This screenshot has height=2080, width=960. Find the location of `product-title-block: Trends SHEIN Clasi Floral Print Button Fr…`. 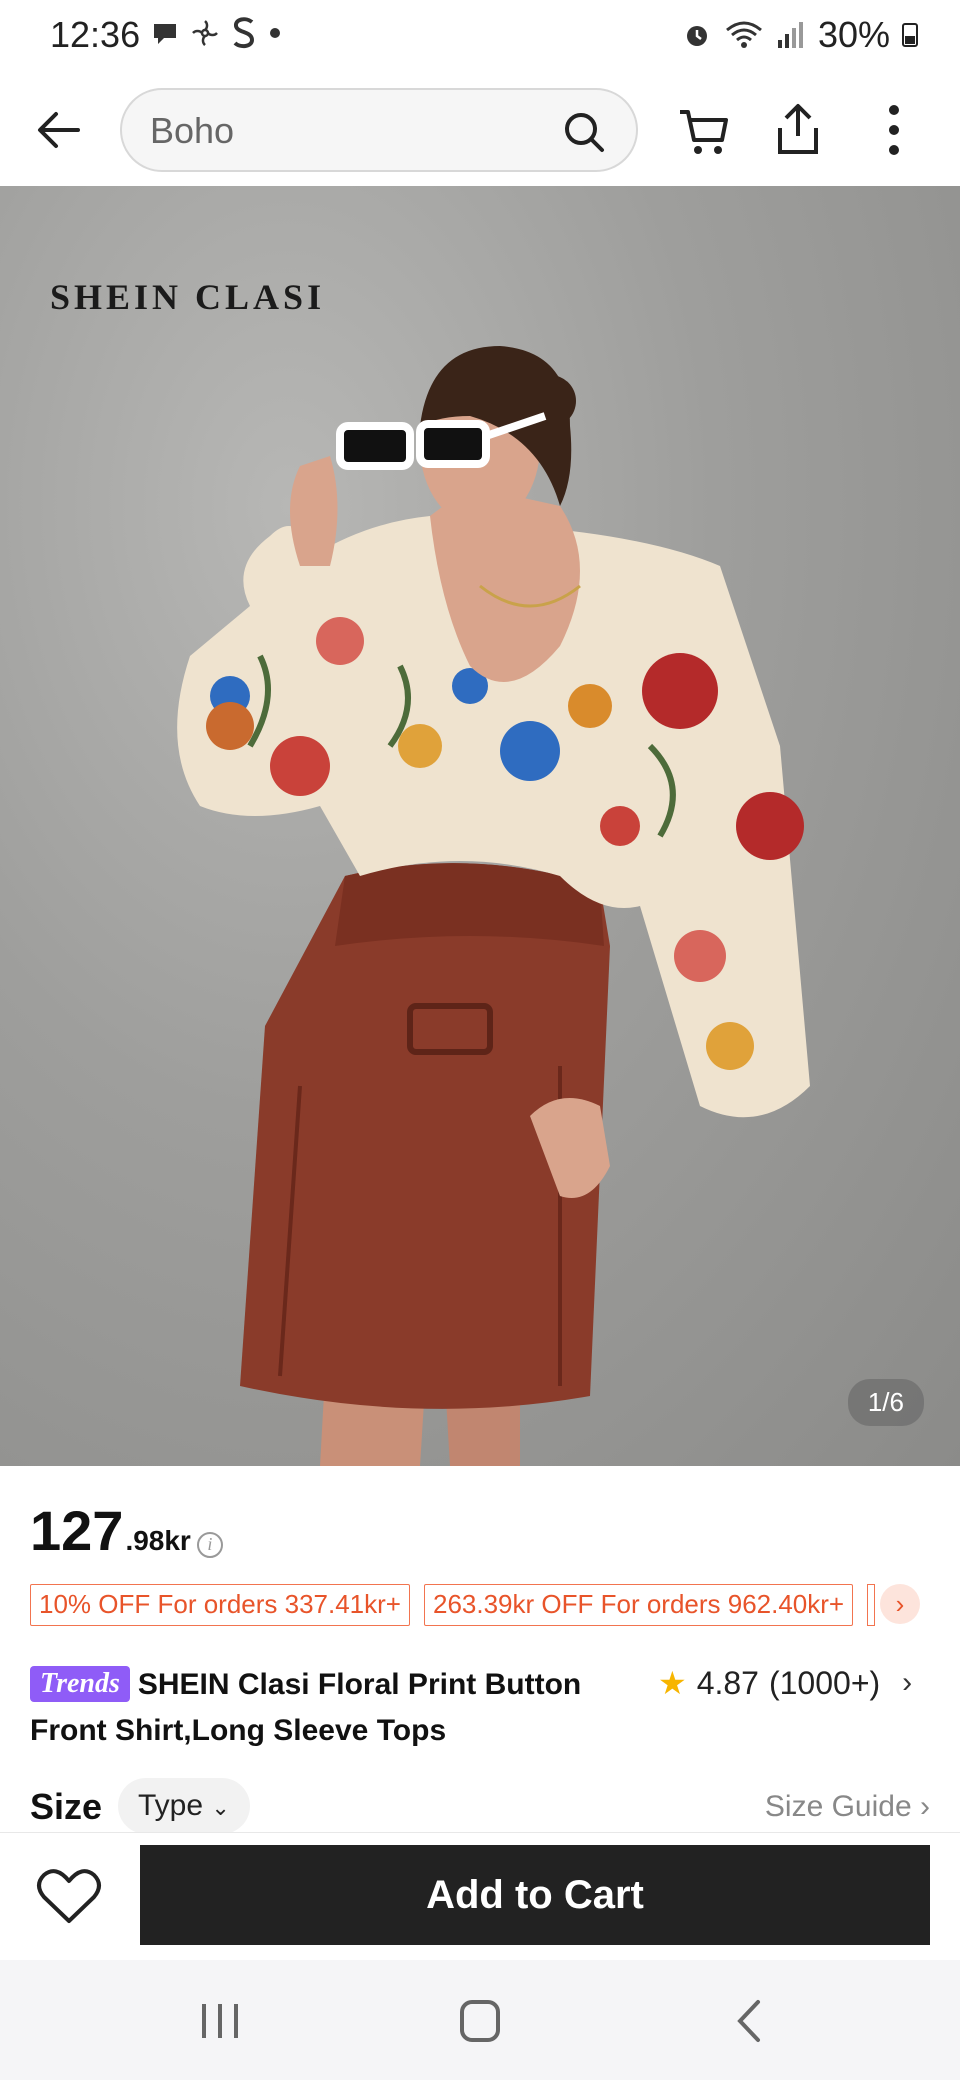

product-title-block: Trends SHEIN Clasi Floral Print Button Fr… is located at coordinates (330, 1708).